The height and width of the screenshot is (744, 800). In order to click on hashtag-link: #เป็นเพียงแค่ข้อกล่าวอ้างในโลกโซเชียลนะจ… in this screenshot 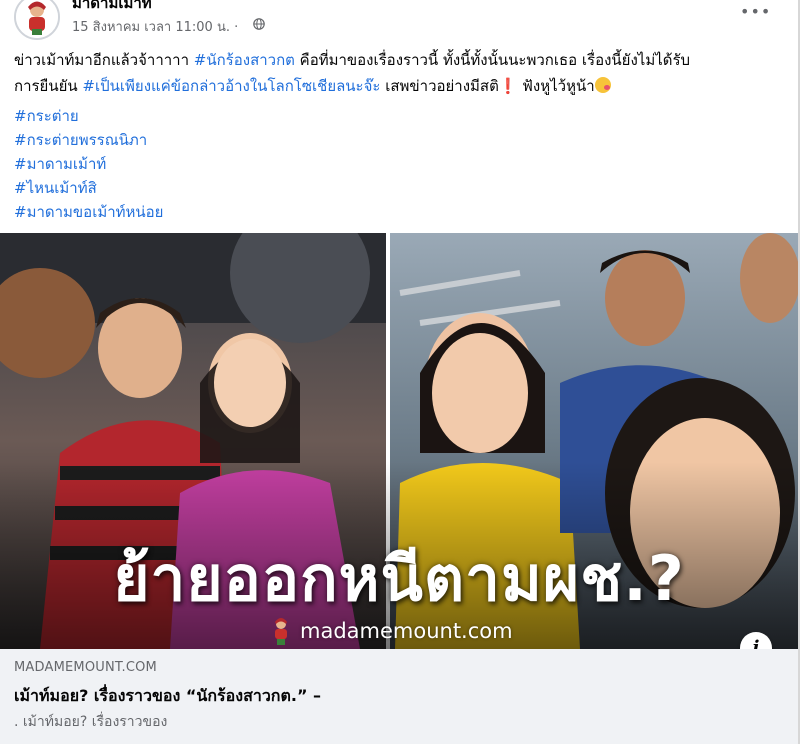, I will do `click(231, 86)`.